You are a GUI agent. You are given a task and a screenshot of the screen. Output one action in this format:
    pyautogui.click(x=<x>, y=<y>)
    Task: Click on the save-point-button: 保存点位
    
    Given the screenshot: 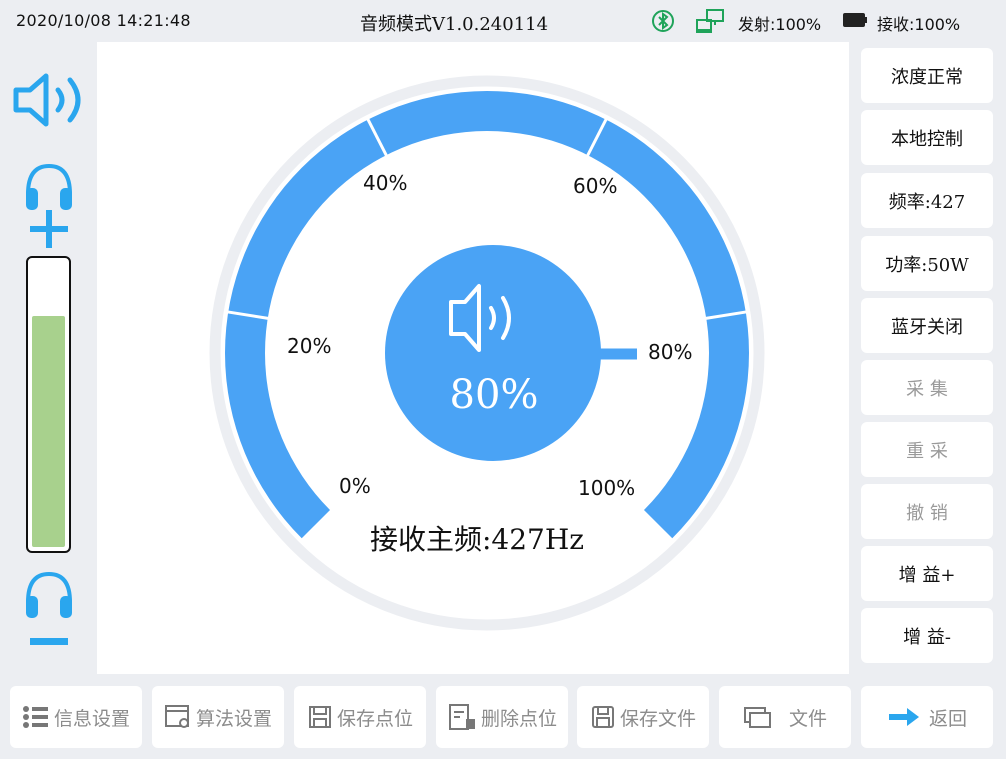 What is the action you would take?
    pyautogui.click(x=360, y=717)
    